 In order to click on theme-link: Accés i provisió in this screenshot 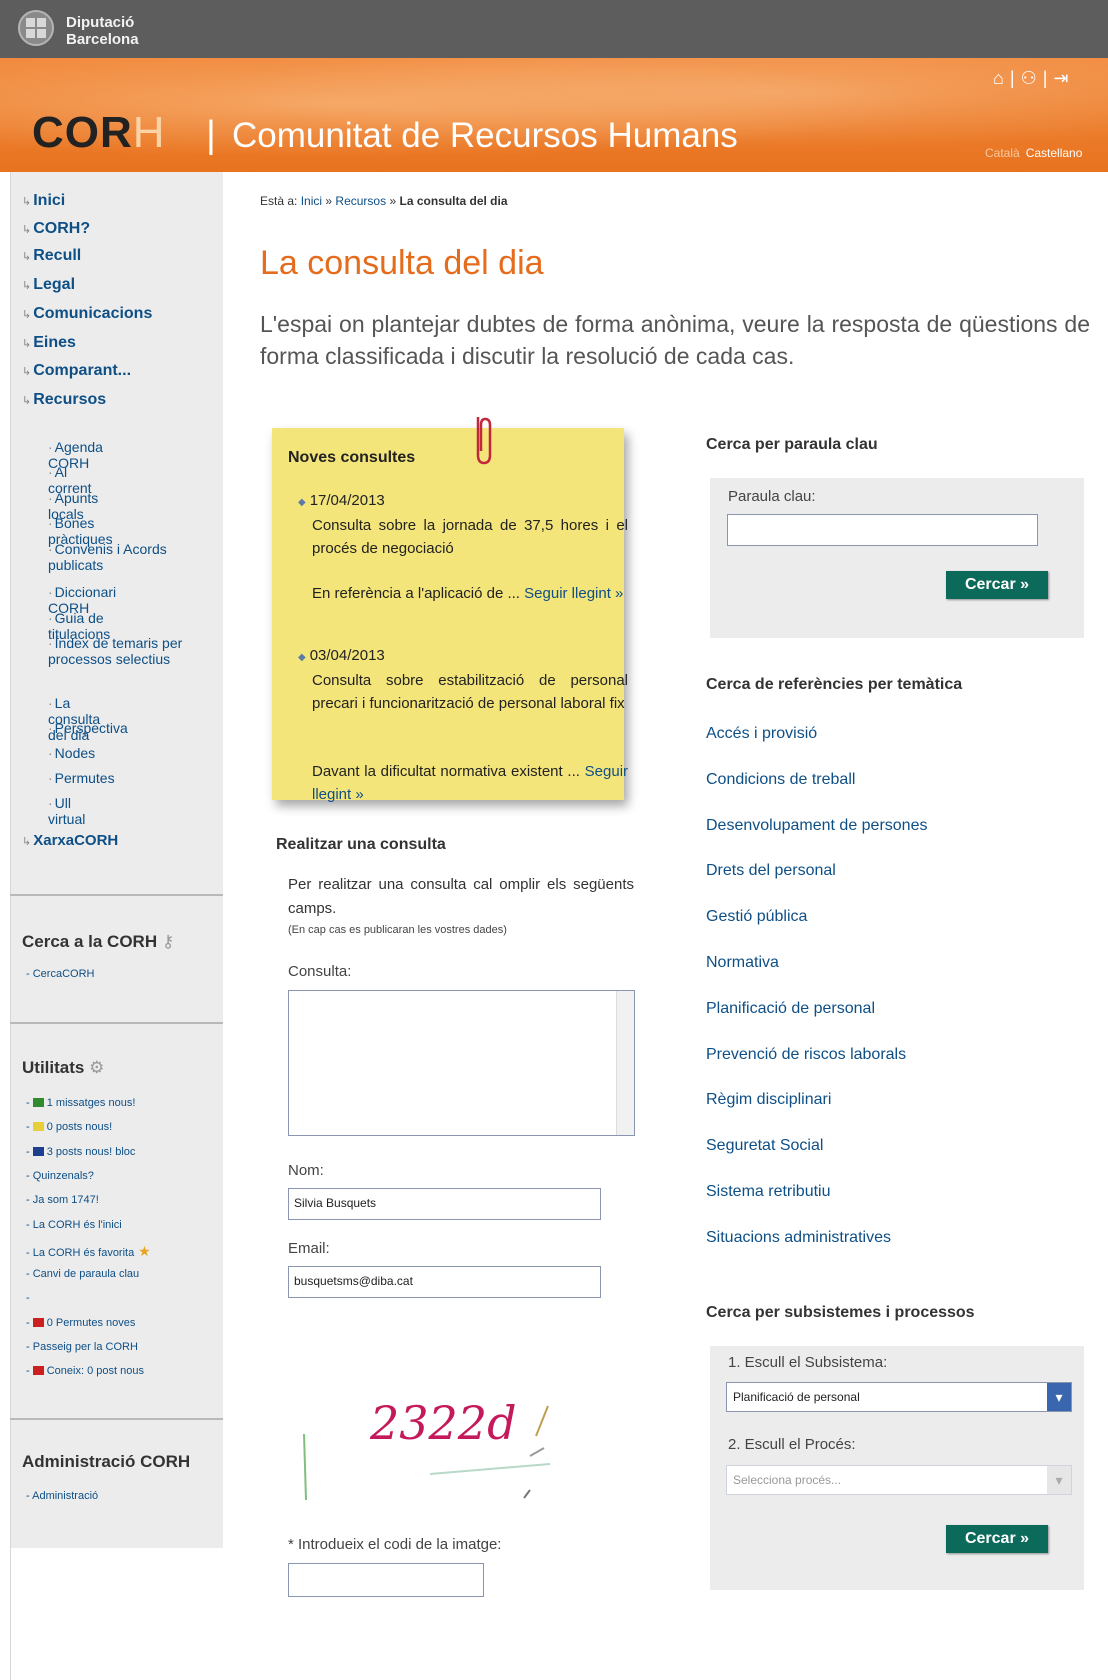, I will do `click(761, 734)`.